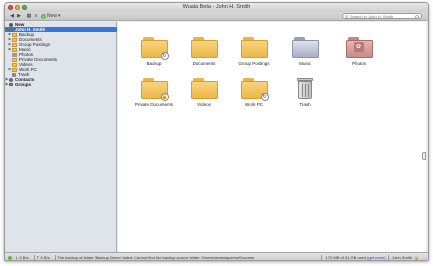 This screenshot has width=433, height=266. I want to click on grid-item-photos: ✿ Photos, so click(359, 54).